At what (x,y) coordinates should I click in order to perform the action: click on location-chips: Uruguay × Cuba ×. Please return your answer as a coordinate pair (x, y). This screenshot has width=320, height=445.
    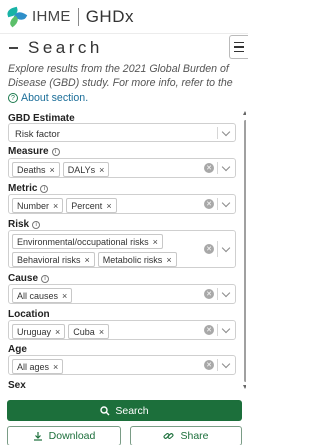
    Looking at the image, I should click on (107, 331).